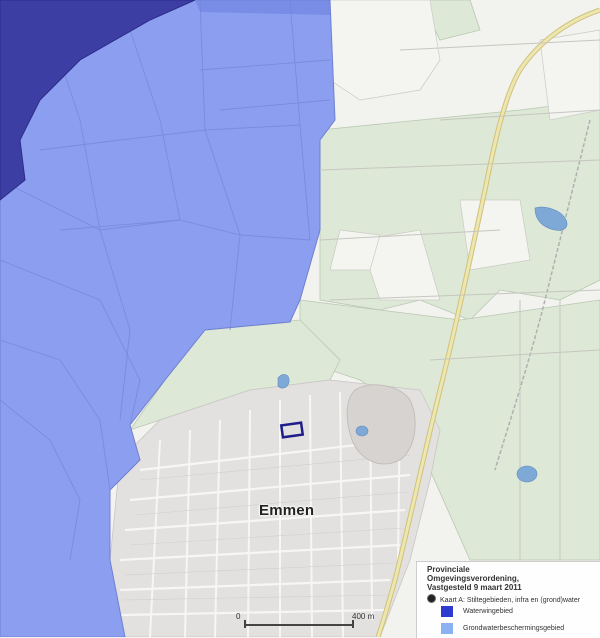  I want to click on legend-swatch-waterwingebied, so click(447, 611).